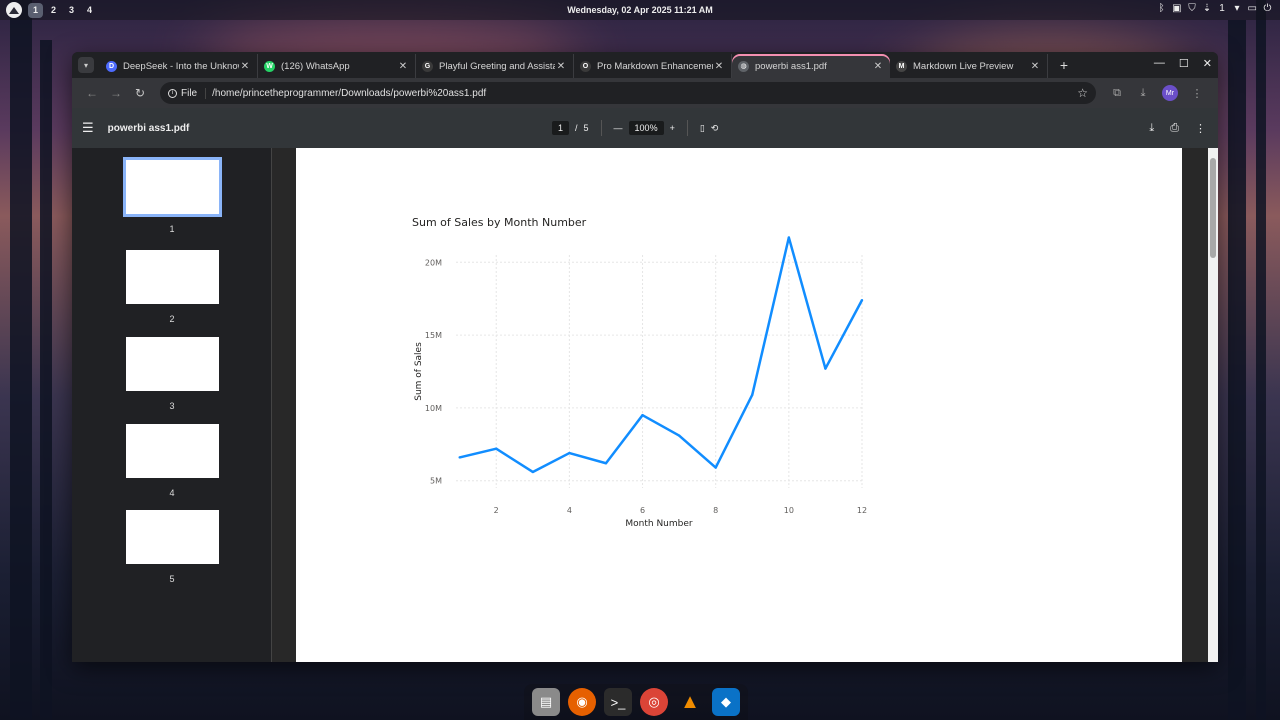 Image resolution: width=1280 pixels, height=720 pixels. I want to click on browser-tab: M Markdown Live Preview ✕, so click(969, 66).